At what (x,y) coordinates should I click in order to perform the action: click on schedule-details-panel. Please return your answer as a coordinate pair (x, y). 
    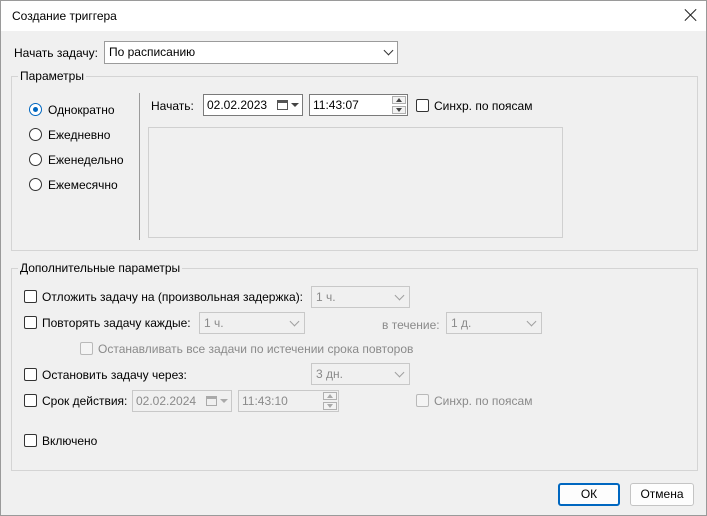
    Looking at the image, I should click on (355, 182).